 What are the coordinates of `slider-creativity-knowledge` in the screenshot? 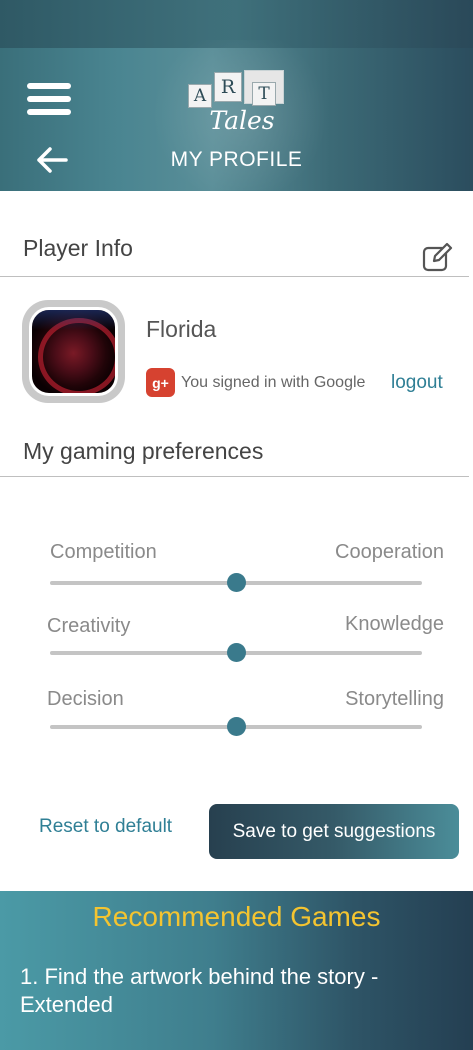 It's located at (236, 653).